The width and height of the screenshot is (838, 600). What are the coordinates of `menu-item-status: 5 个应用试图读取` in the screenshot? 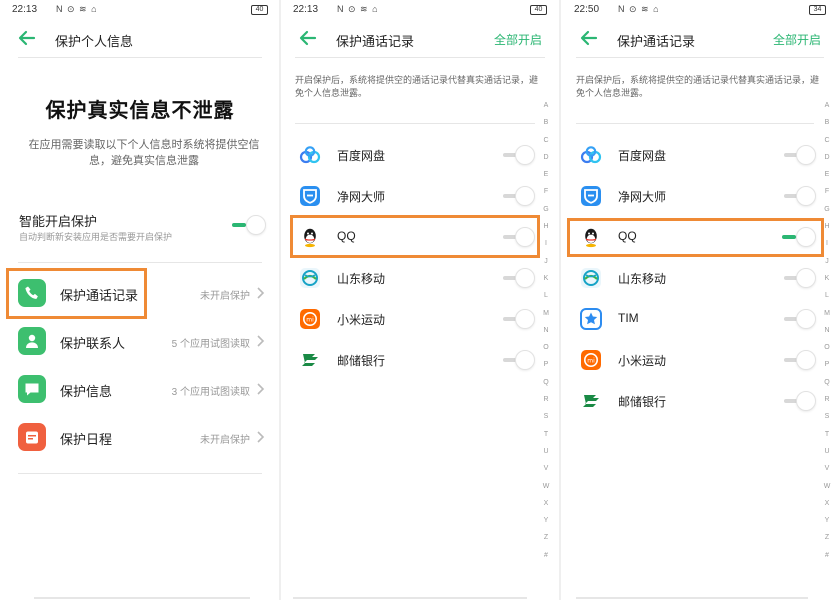 It's located at (210, 344).